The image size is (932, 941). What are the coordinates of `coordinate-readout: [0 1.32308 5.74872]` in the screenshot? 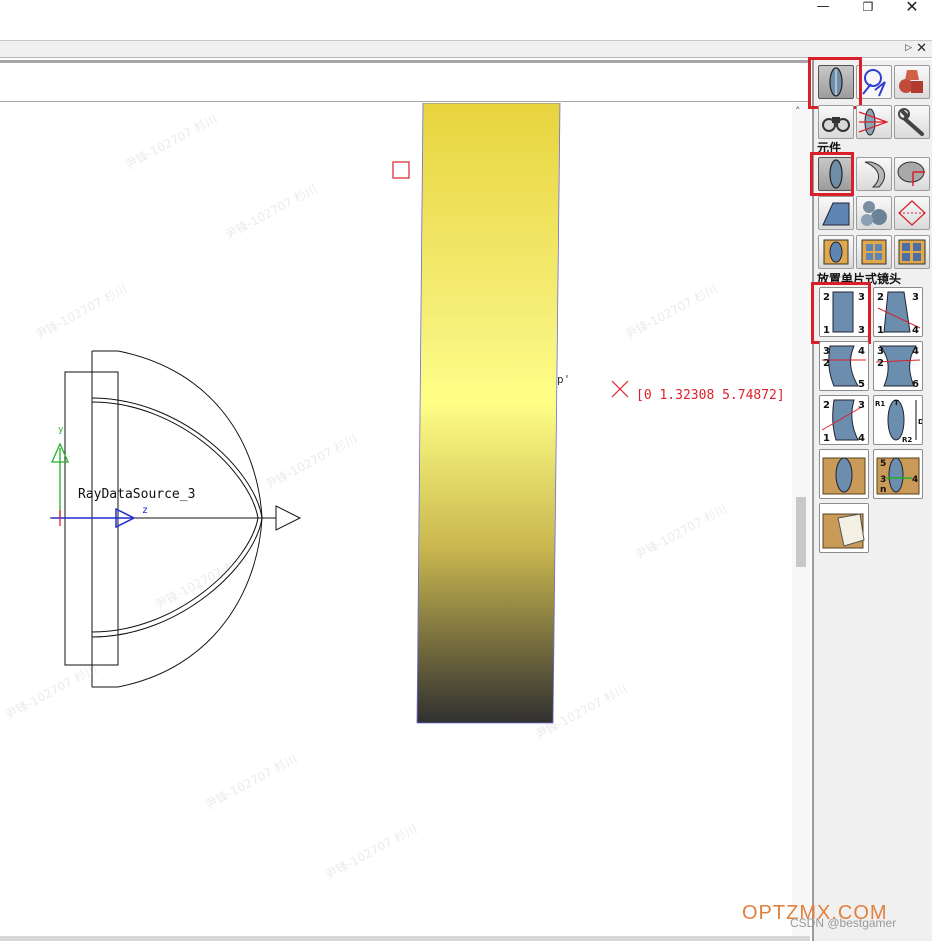 It's located at (710, 395).